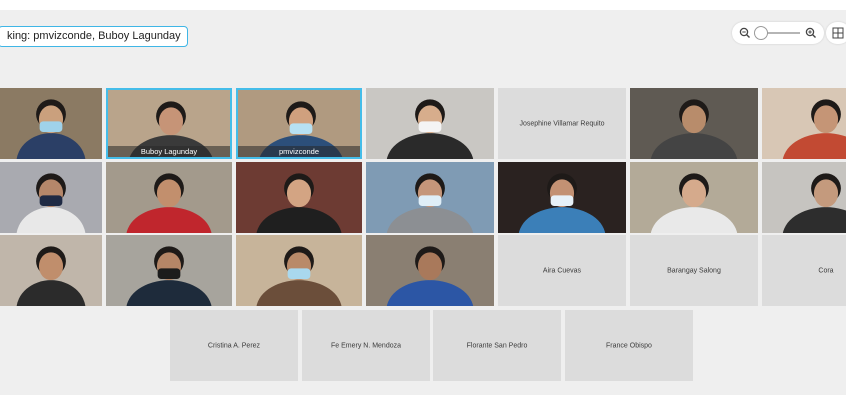 The height and width of the screenshot is (403, 846). Describe the element at coordinates (745, 33) in the screenshot. I see `zoom-out-icon` at that location.